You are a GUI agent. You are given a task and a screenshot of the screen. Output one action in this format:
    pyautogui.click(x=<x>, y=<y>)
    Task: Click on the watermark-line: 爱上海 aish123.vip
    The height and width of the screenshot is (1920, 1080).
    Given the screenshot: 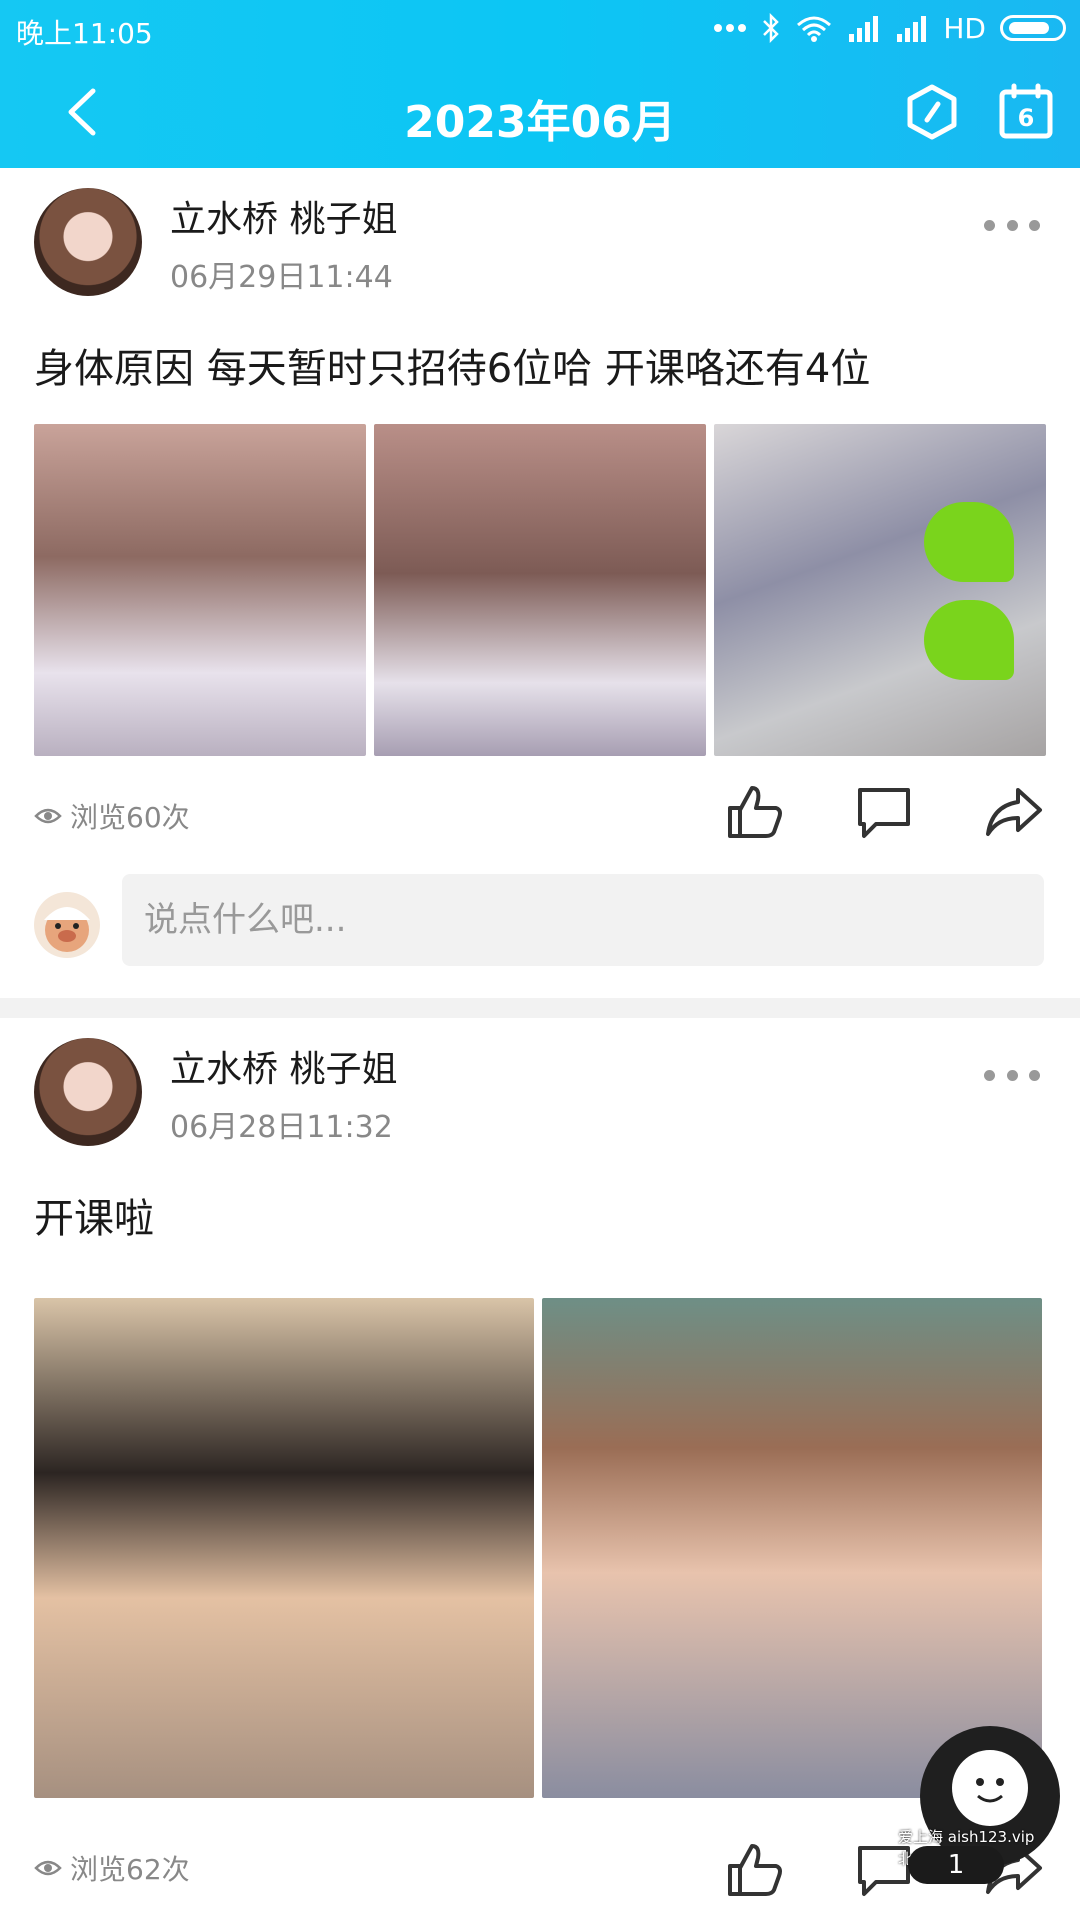 What is the action you would take?
    pyautogui.click(x=966, y=1837)
    